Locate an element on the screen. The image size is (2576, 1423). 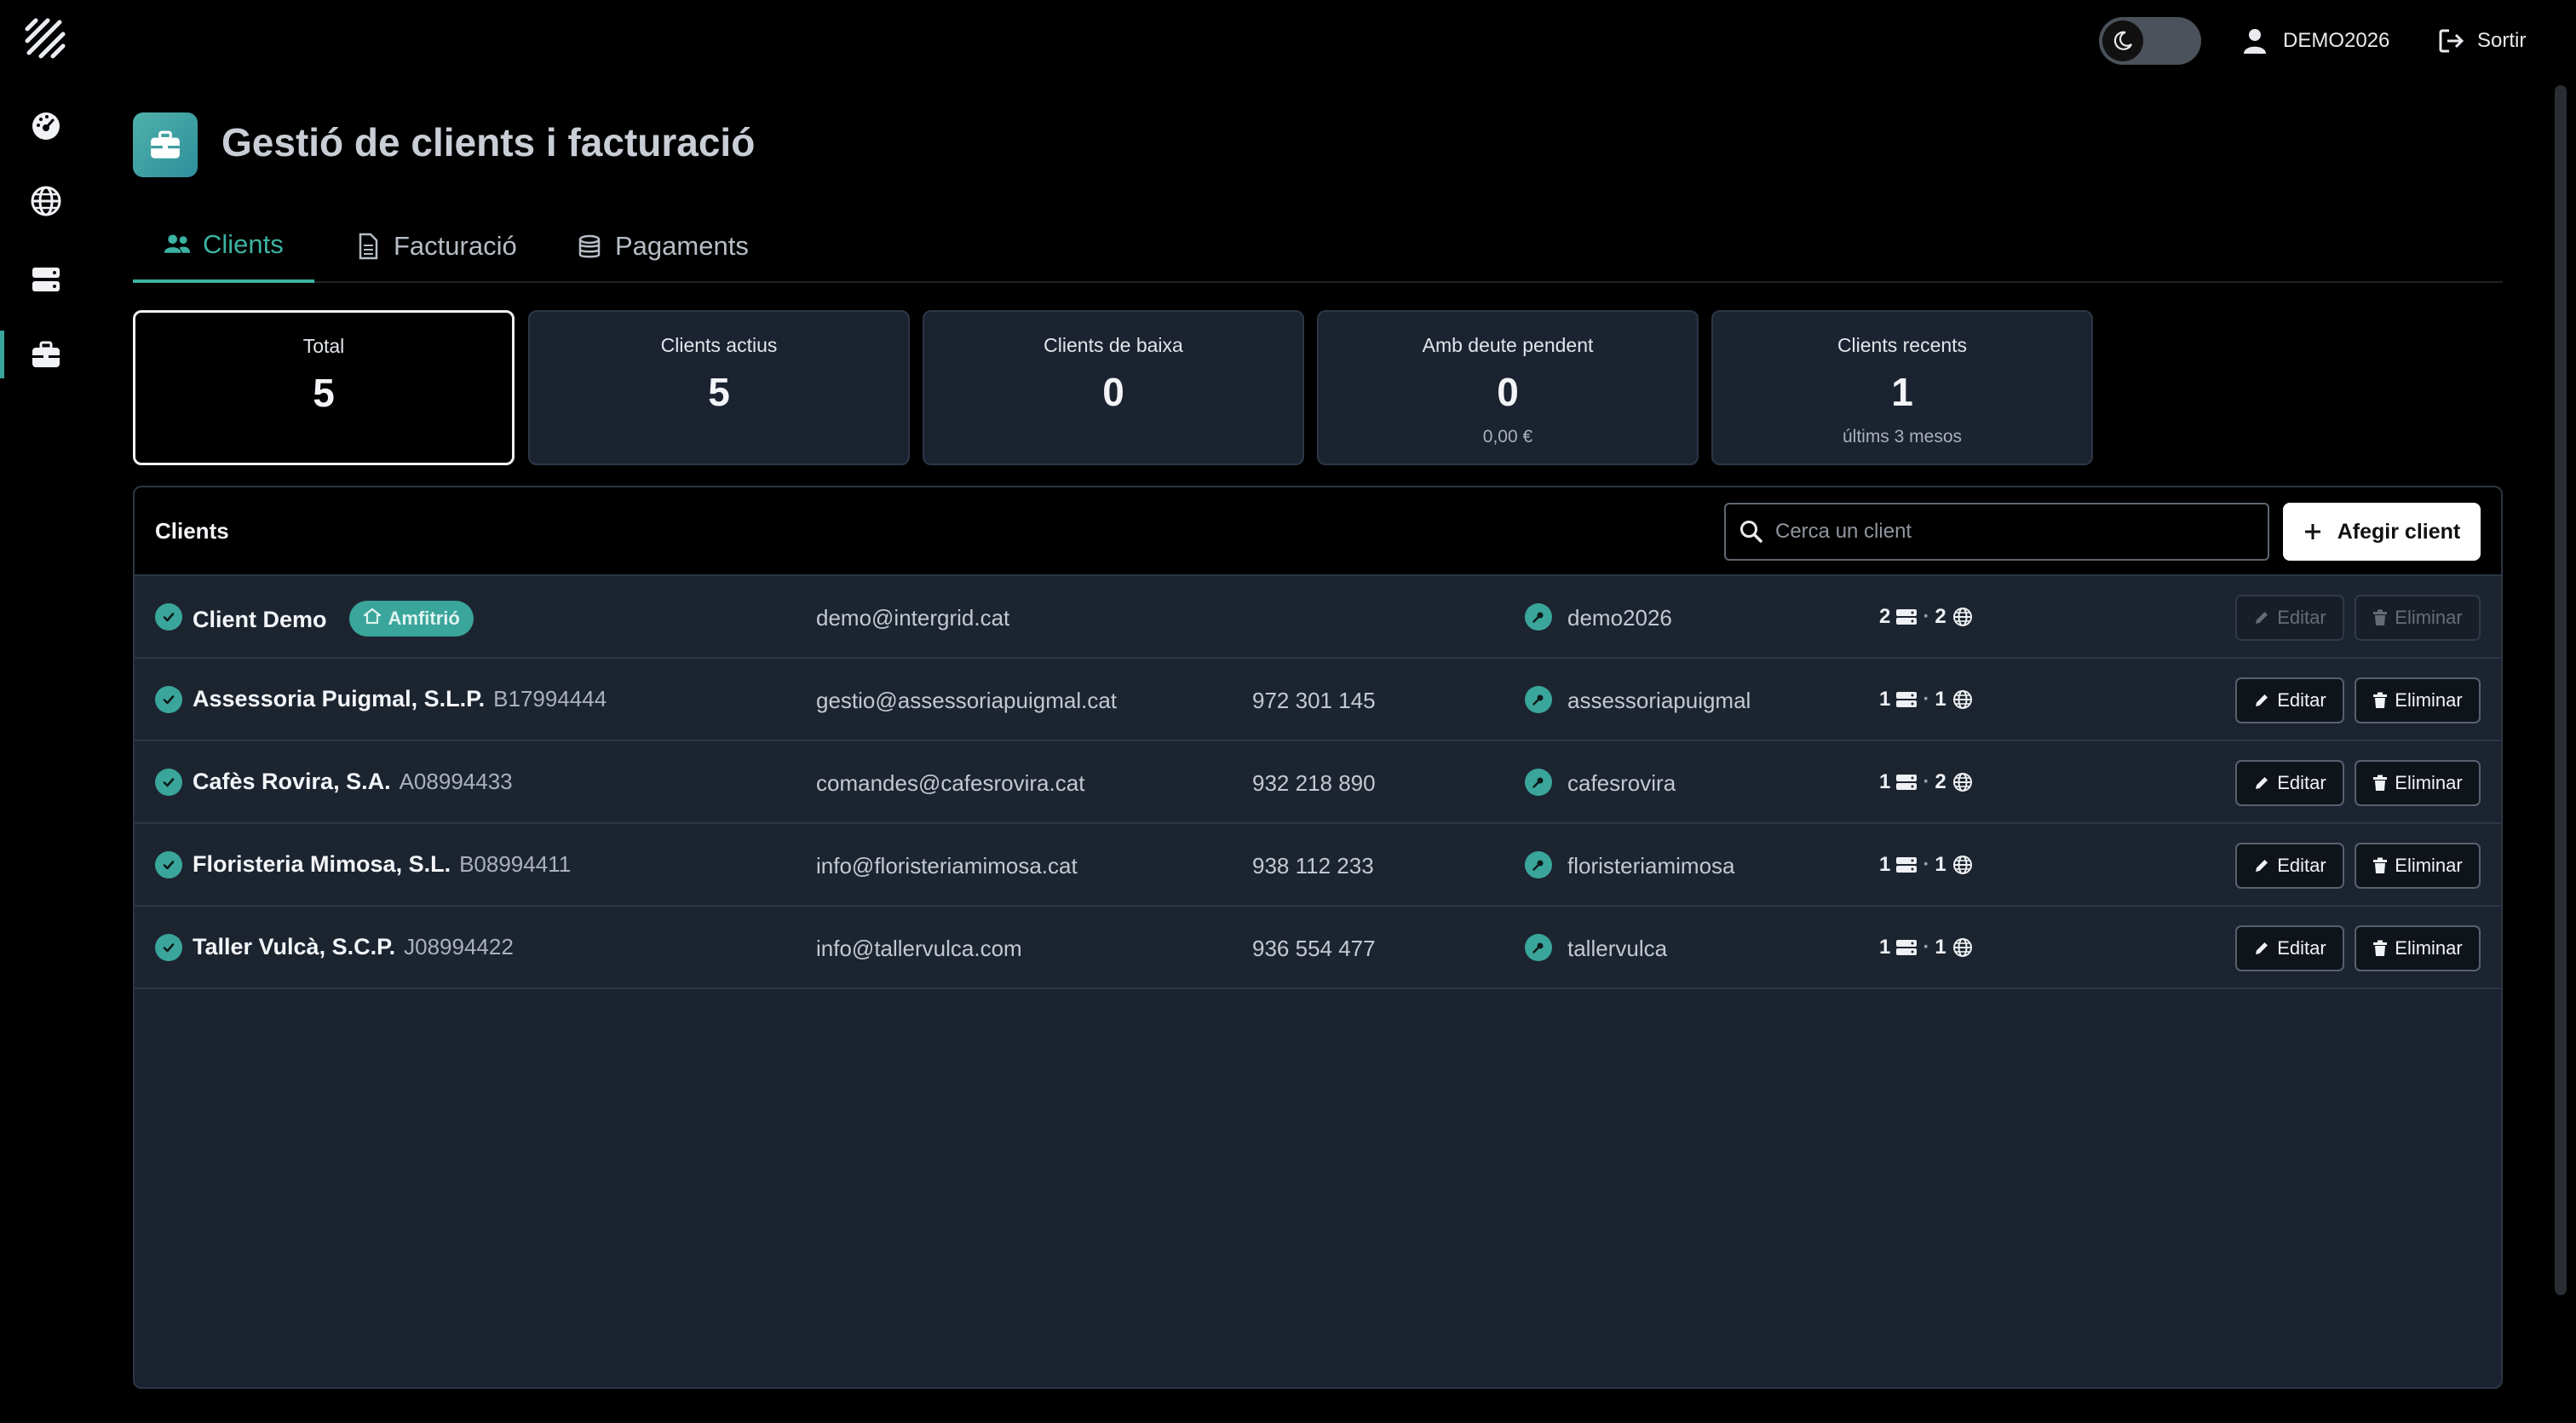
gauge-icon is located at coordinates (46, 126).